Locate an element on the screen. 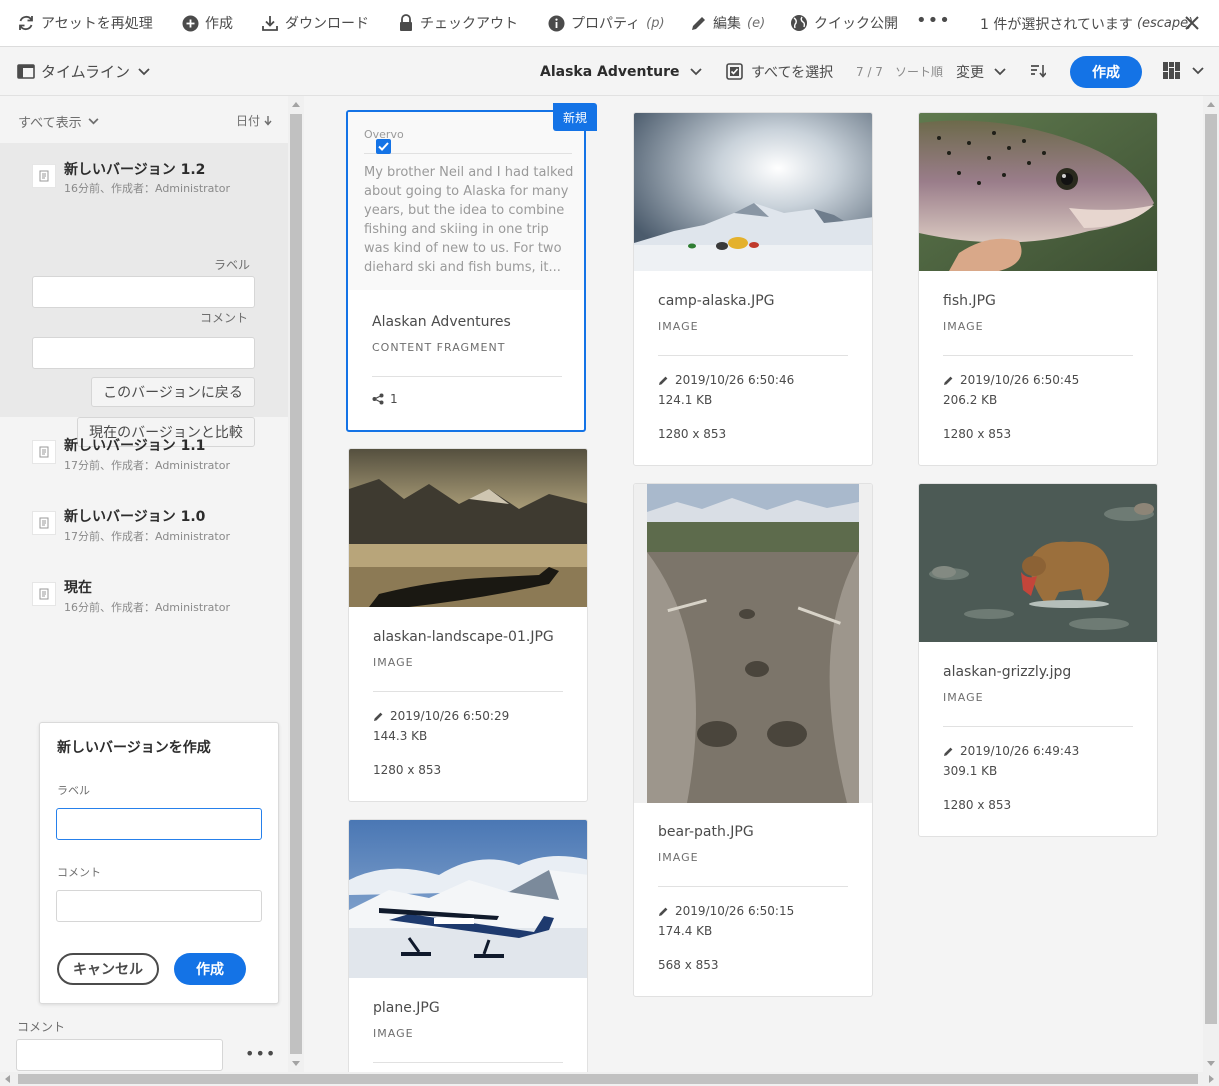 The width and height of the screenshot is (1219, 1086). version-item: 新しいバージョン 1.0 17分前、作成者：Administrator is located at coordinates (144, 527).